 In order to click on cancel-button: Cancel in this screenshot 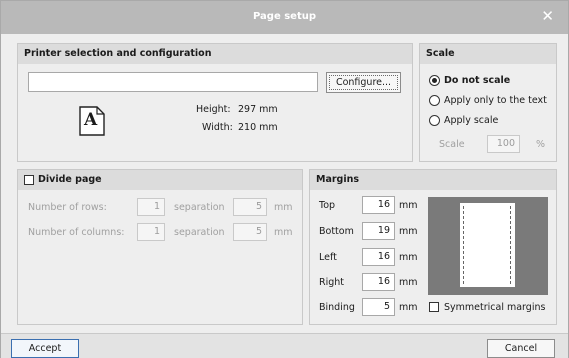, I will do `click(521, 348)`.